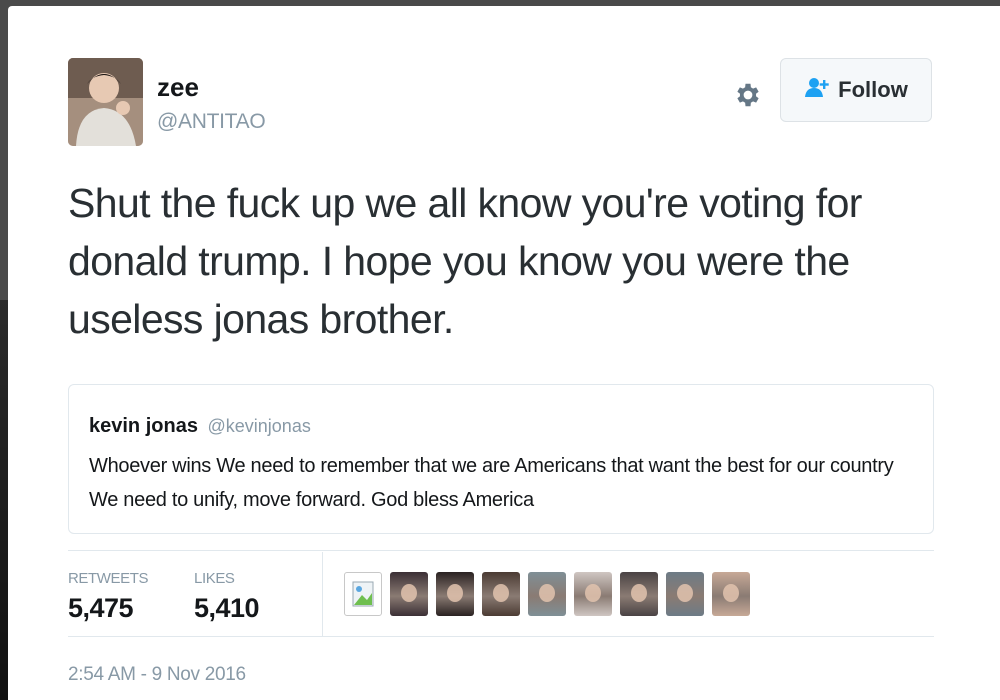 This screenshot has width=1000, height=700. Describe the element at coordinates (4, 500) in the screenshot. I see `background-edge` at that location.